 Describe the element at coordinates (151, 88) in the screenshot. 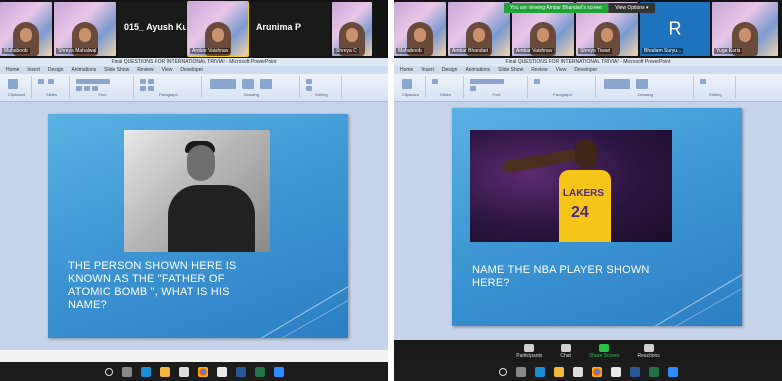

I see `align-center-icon` at that location.